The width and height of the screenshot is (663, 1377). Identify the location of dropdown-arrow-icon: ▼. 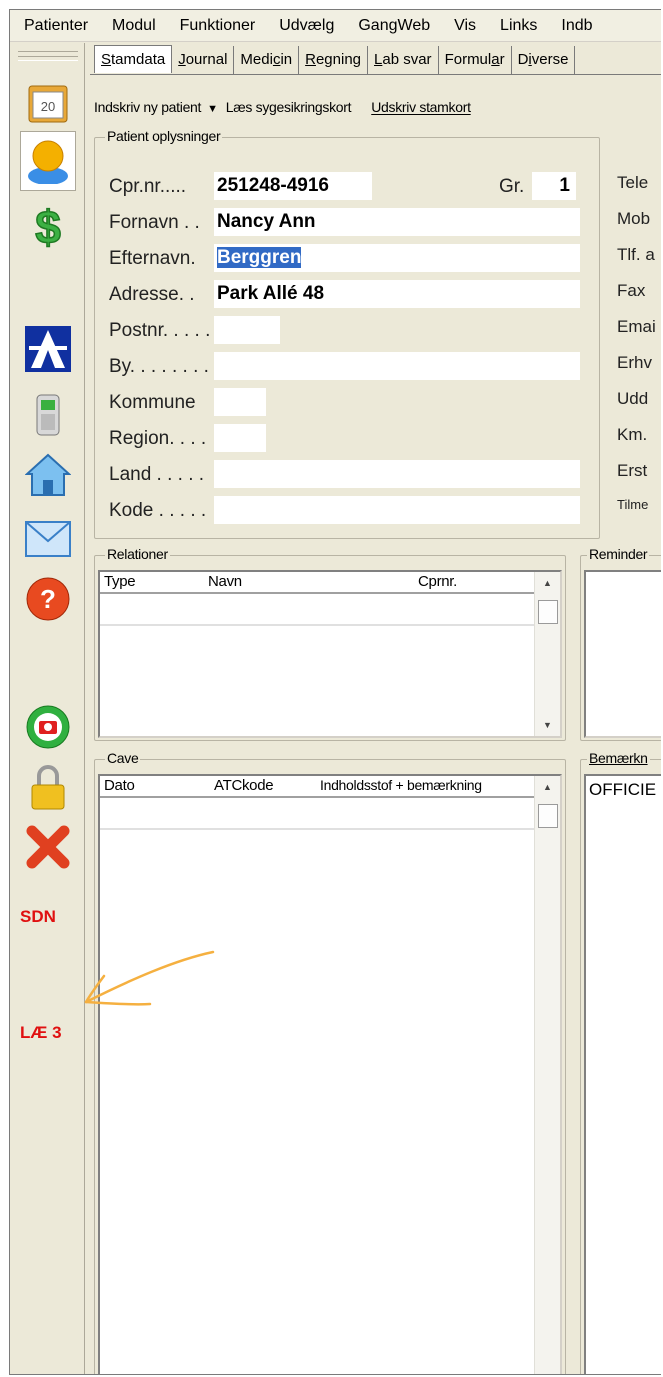
(212, 109).